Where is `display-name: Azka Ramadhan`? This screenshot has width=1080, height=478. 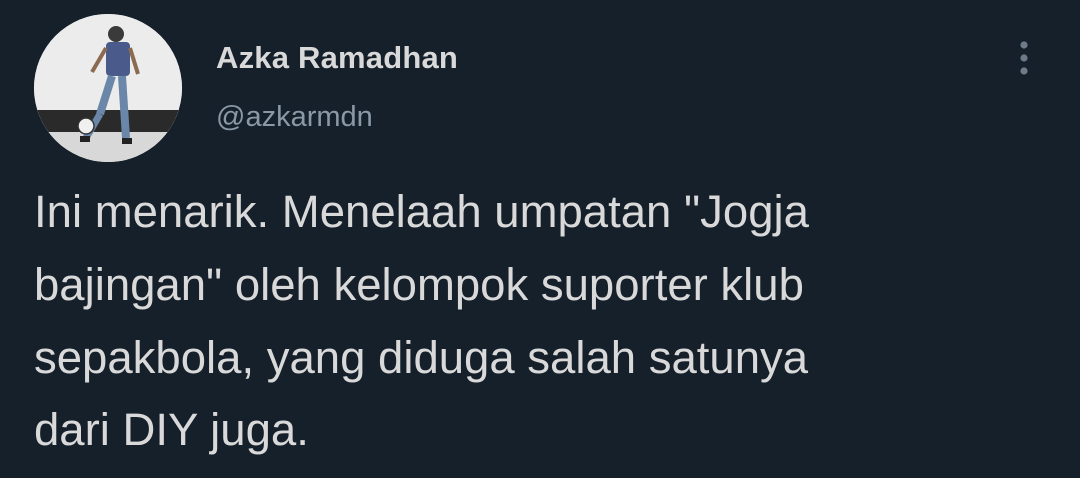 display-name: Azka Ramadhan is located at coordinates (337, 58).